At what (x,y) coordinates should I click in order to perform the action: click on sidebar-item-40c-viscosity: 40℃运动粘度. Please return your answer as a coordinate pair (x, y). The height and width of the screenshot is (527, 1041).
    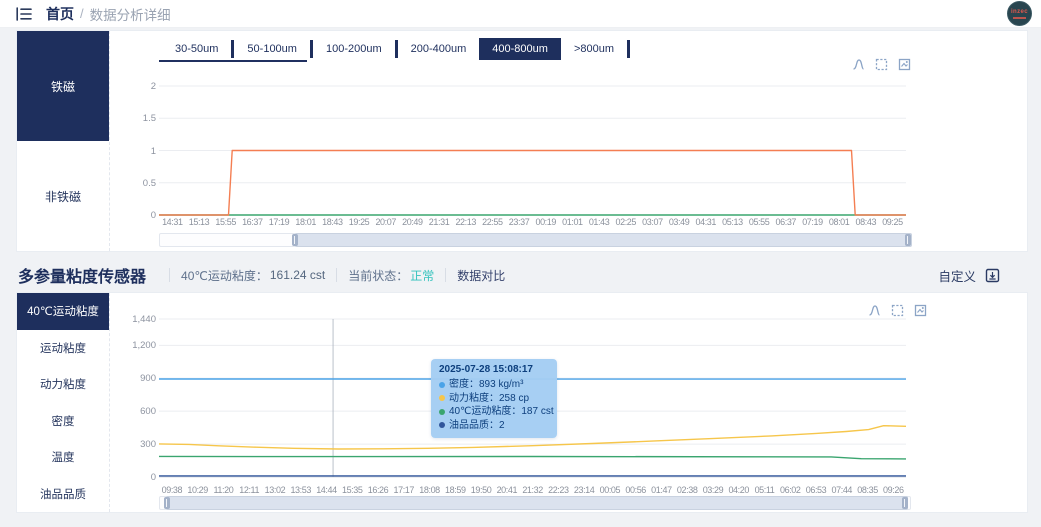
    Looking at the image, I should click on (63, 311).